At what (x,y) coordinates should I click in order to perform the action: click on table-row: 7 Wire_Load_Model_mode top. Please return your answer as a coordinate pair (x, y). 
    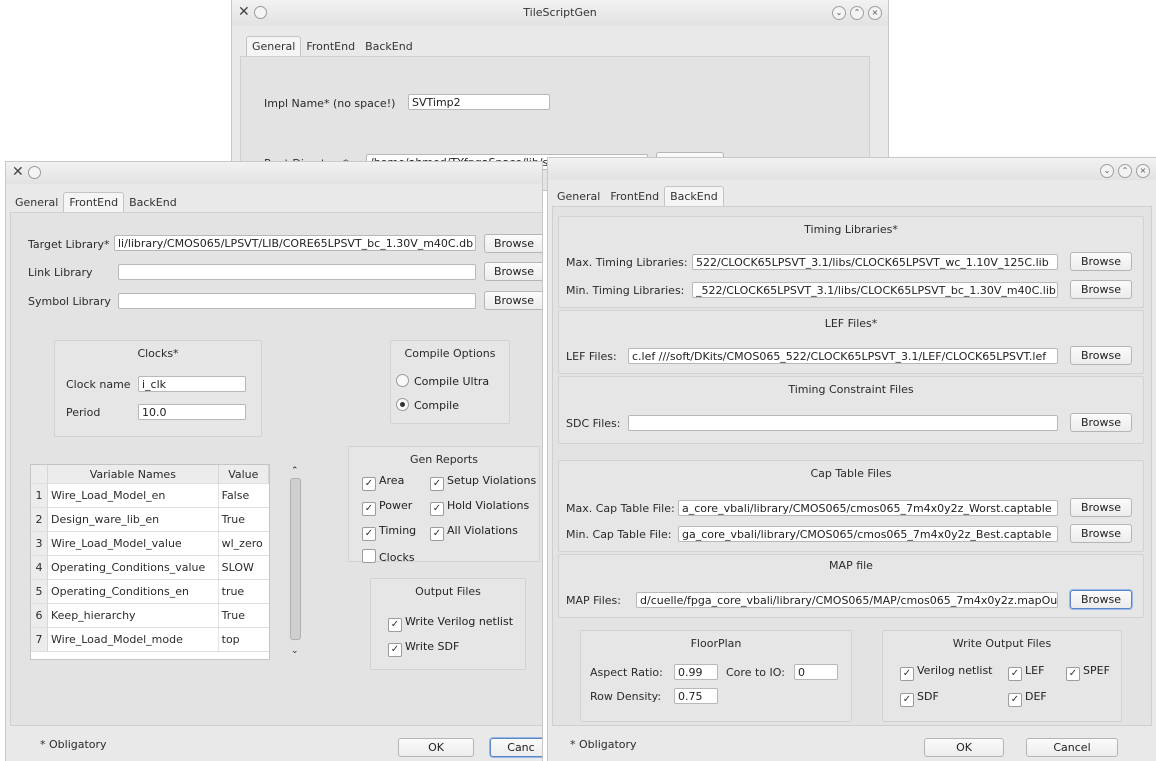
    Looking at the image, I should click on (150, 639).